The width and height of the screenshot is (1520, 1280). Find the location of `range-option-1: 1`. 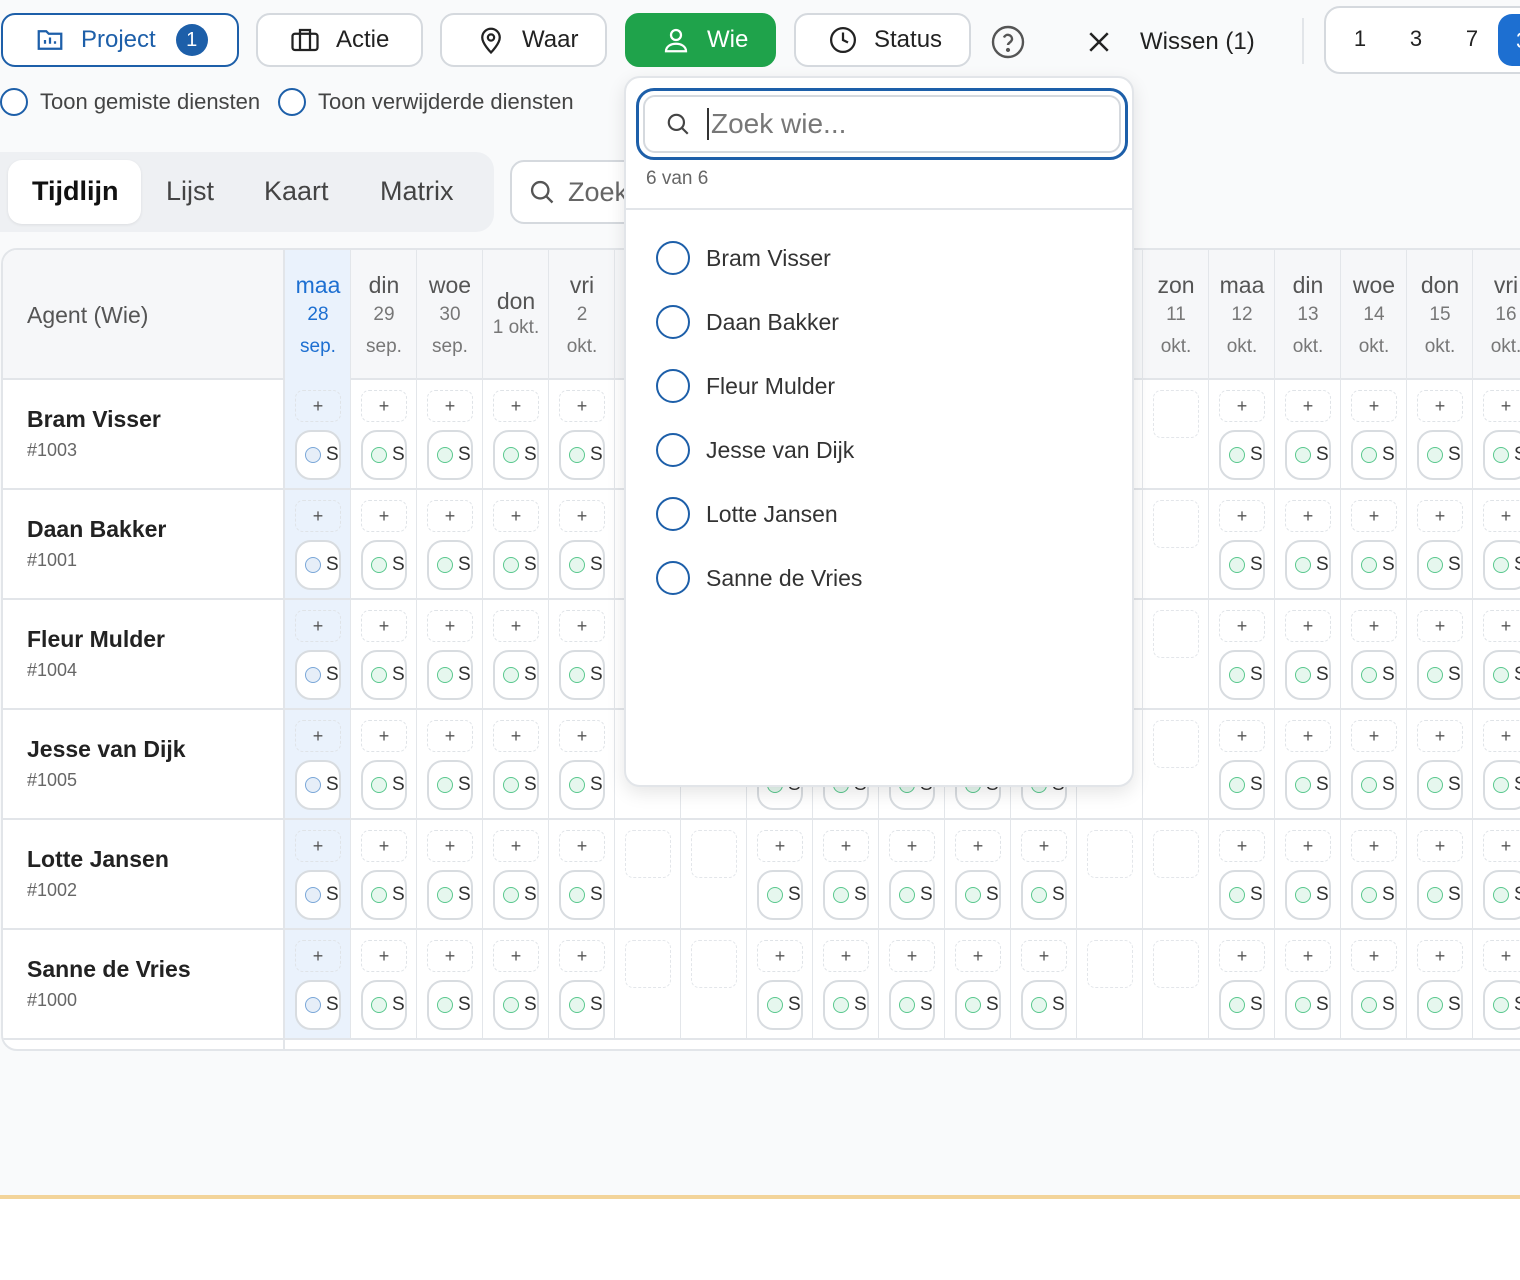

range-option-1: 1 is located at coordinates (1360, 39).